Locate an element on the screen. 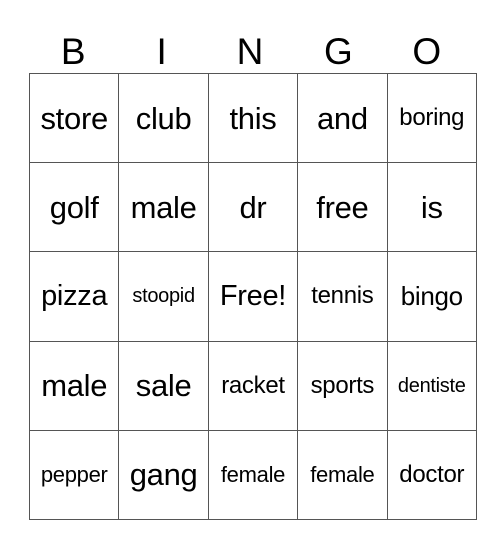 Image resolution: width=500 pixels, height=544 pixels. bingo-cell: sale is located at coordinates (163, 385).